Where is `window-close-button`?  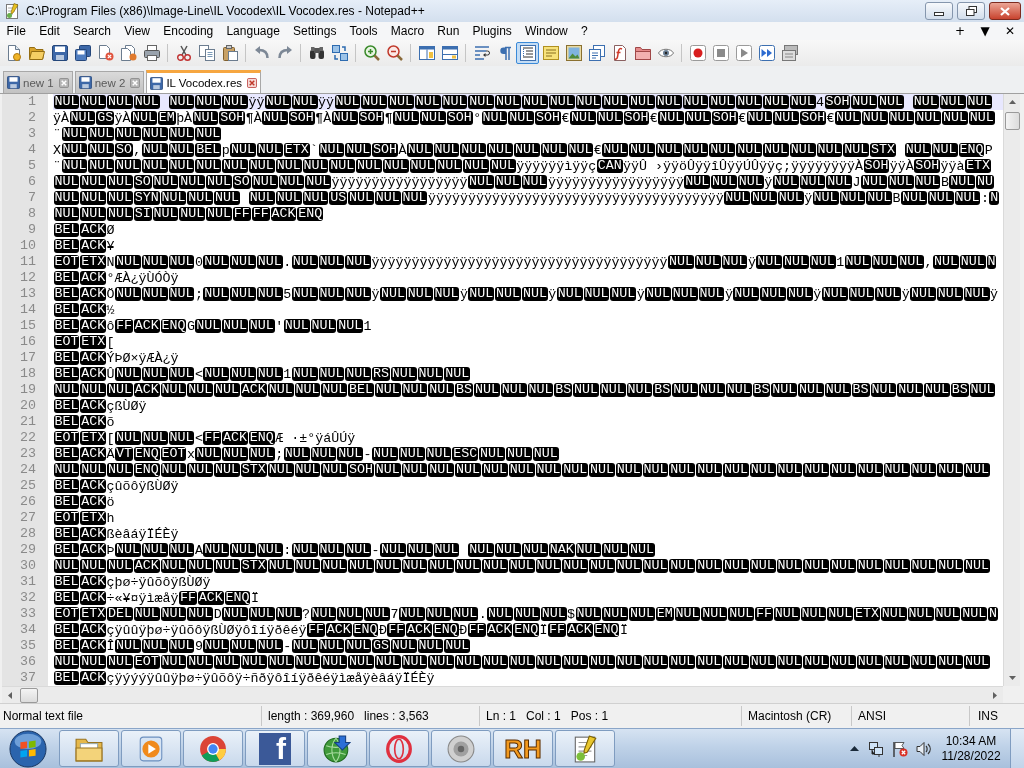
window-close-button is located at coordinates (1005, 11).